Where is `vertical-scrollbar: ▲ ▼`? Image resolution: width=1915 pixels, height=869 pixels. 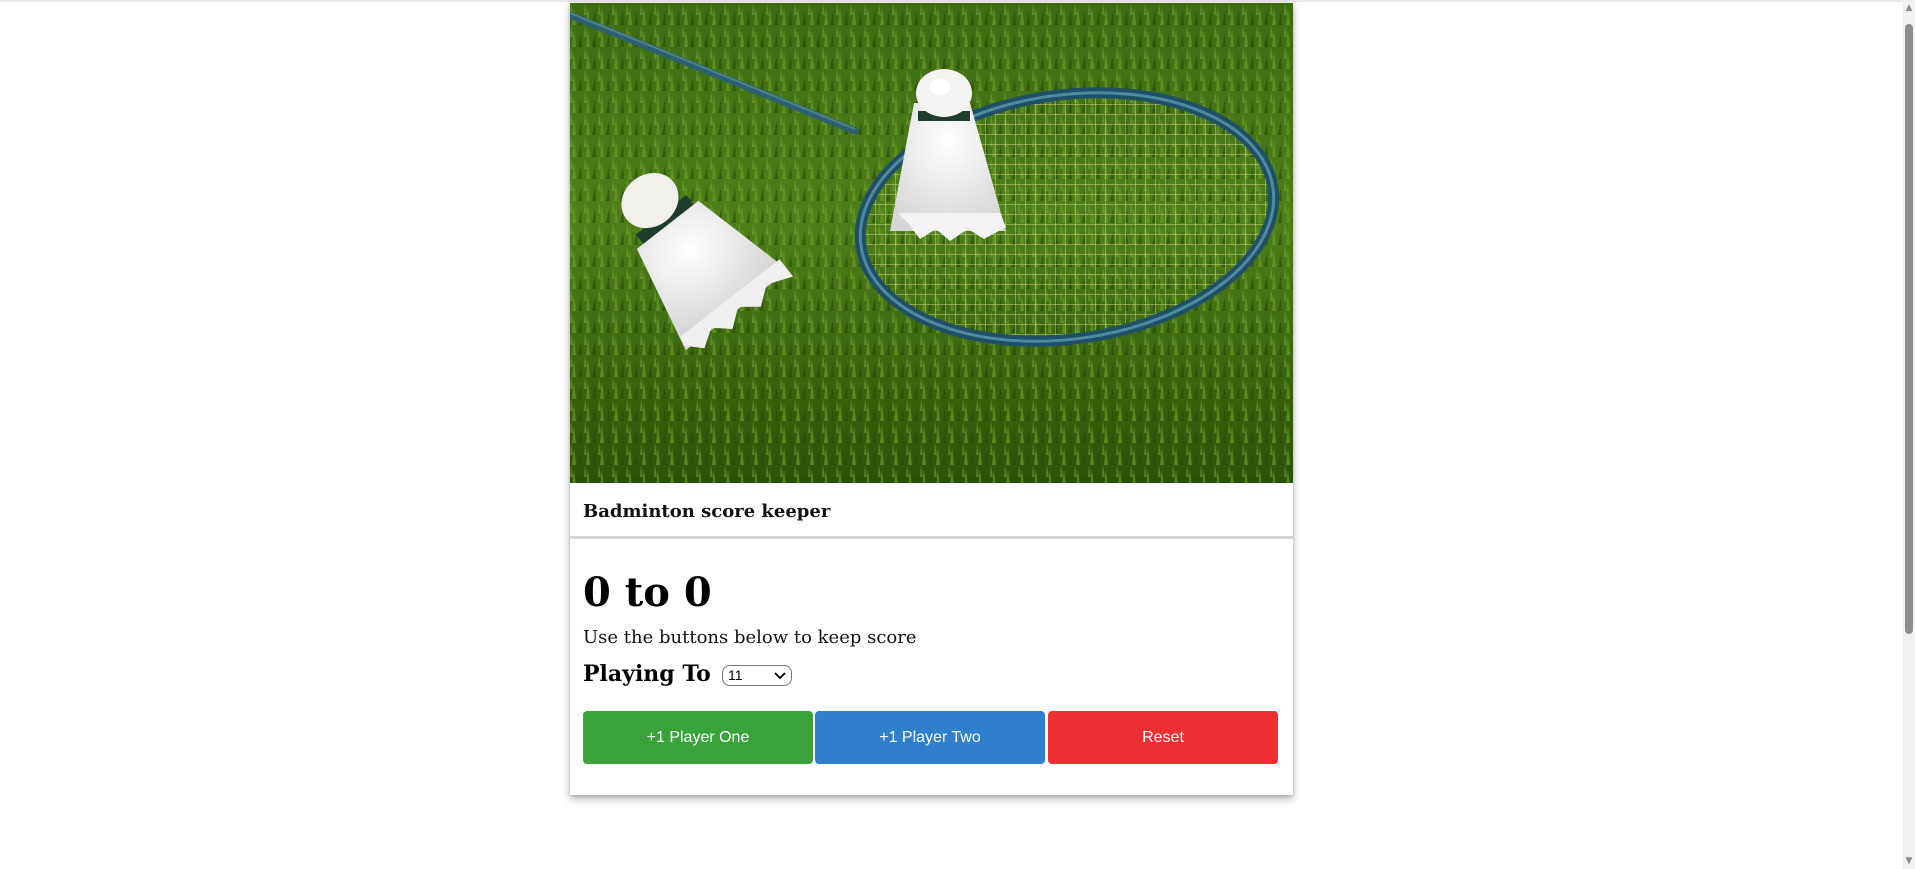
vertical-scrollbar: ▲ ▼ is located at coordinates (1909, 434).